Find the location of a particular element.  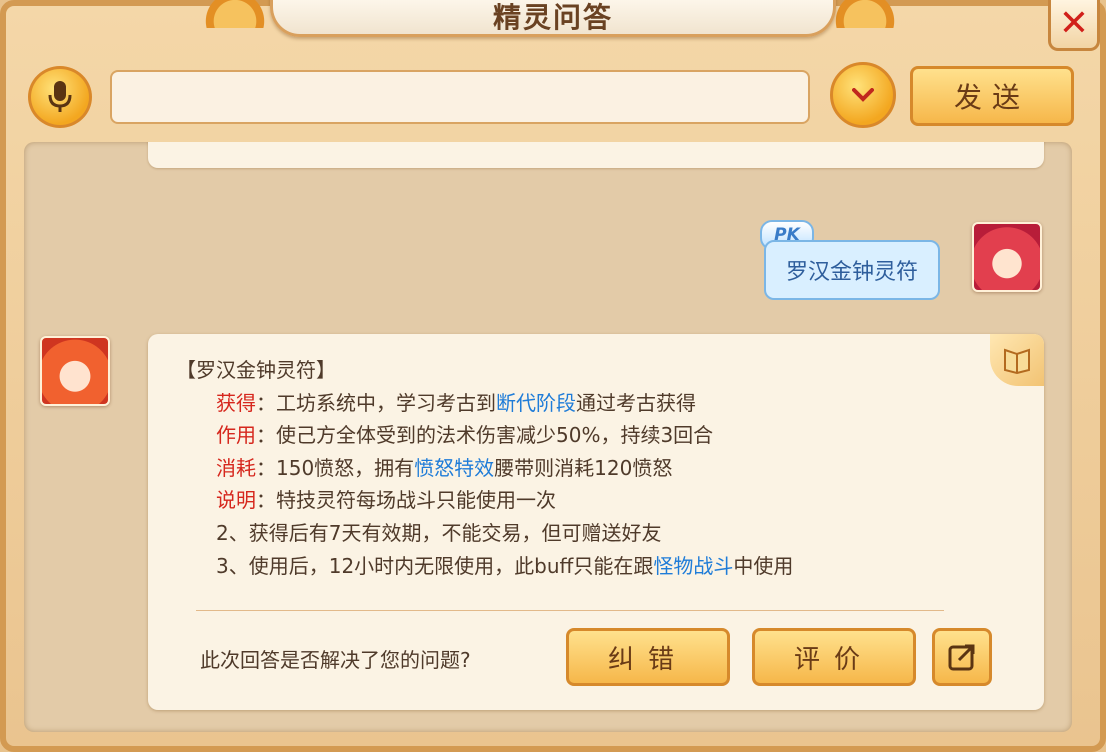

history-dropdown-button is located at coordinates (863, 95).